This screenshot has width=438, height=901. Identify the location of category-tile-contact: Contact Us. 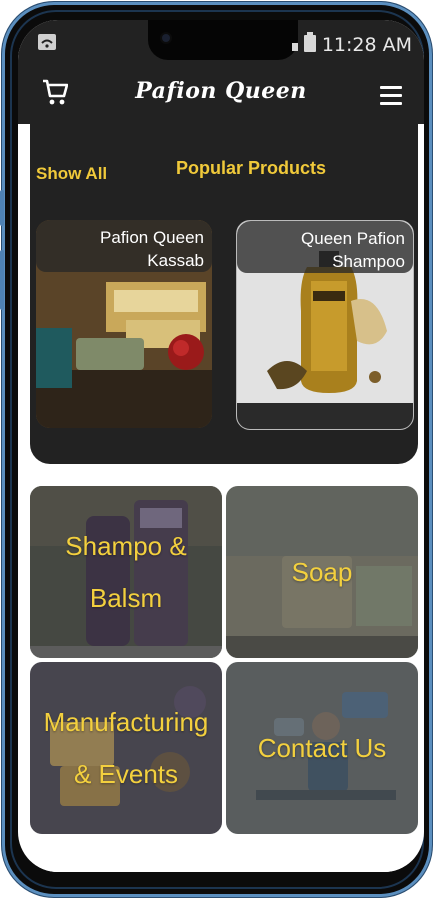
(322, 748).